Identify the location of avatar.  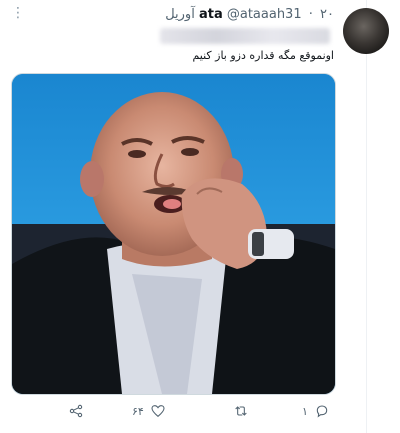
(366, 31).